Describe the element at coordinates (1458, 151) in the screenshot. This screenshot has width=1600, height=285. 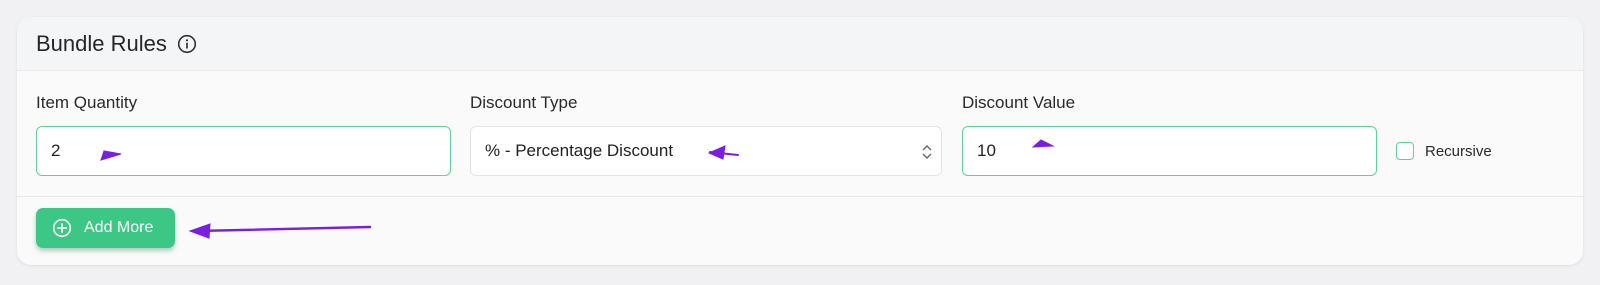
I see `recursive-label: Recursive` at that location.